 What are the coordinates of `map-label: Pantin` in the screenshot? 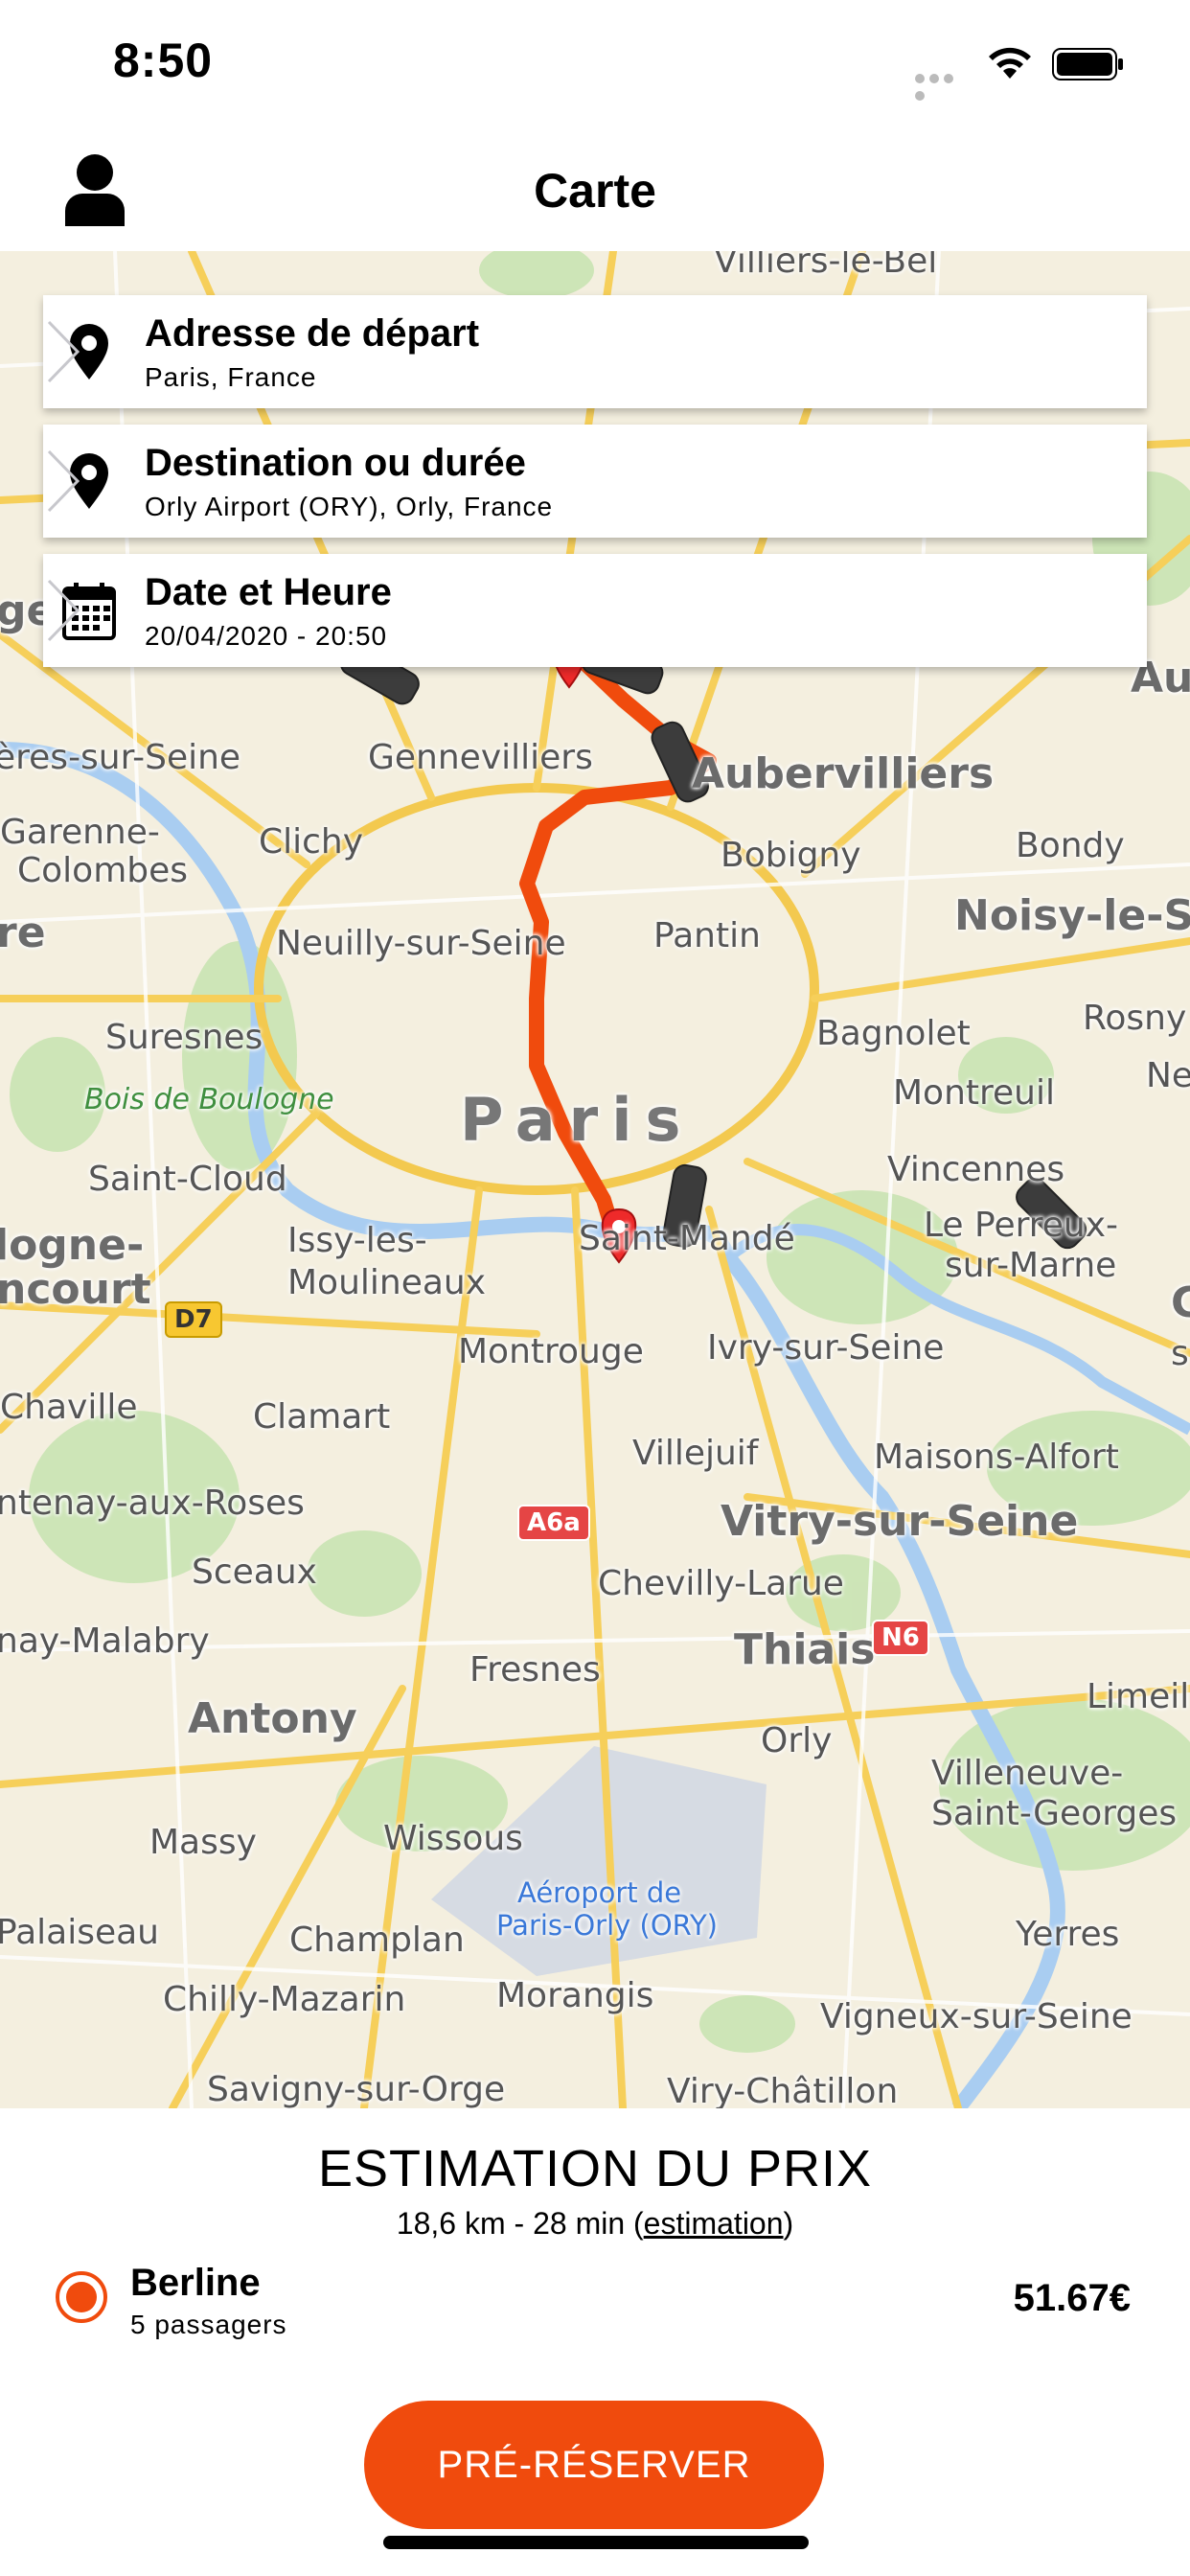 It's located at (707, 935).